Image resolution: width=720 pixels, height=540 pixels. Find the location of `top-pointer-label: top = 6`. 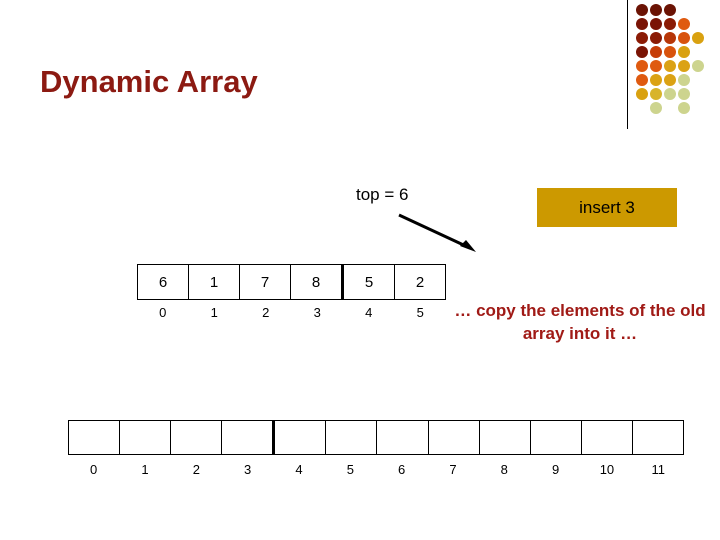

top-pointer-label: top = 6 is located at coordinates (382, 194).